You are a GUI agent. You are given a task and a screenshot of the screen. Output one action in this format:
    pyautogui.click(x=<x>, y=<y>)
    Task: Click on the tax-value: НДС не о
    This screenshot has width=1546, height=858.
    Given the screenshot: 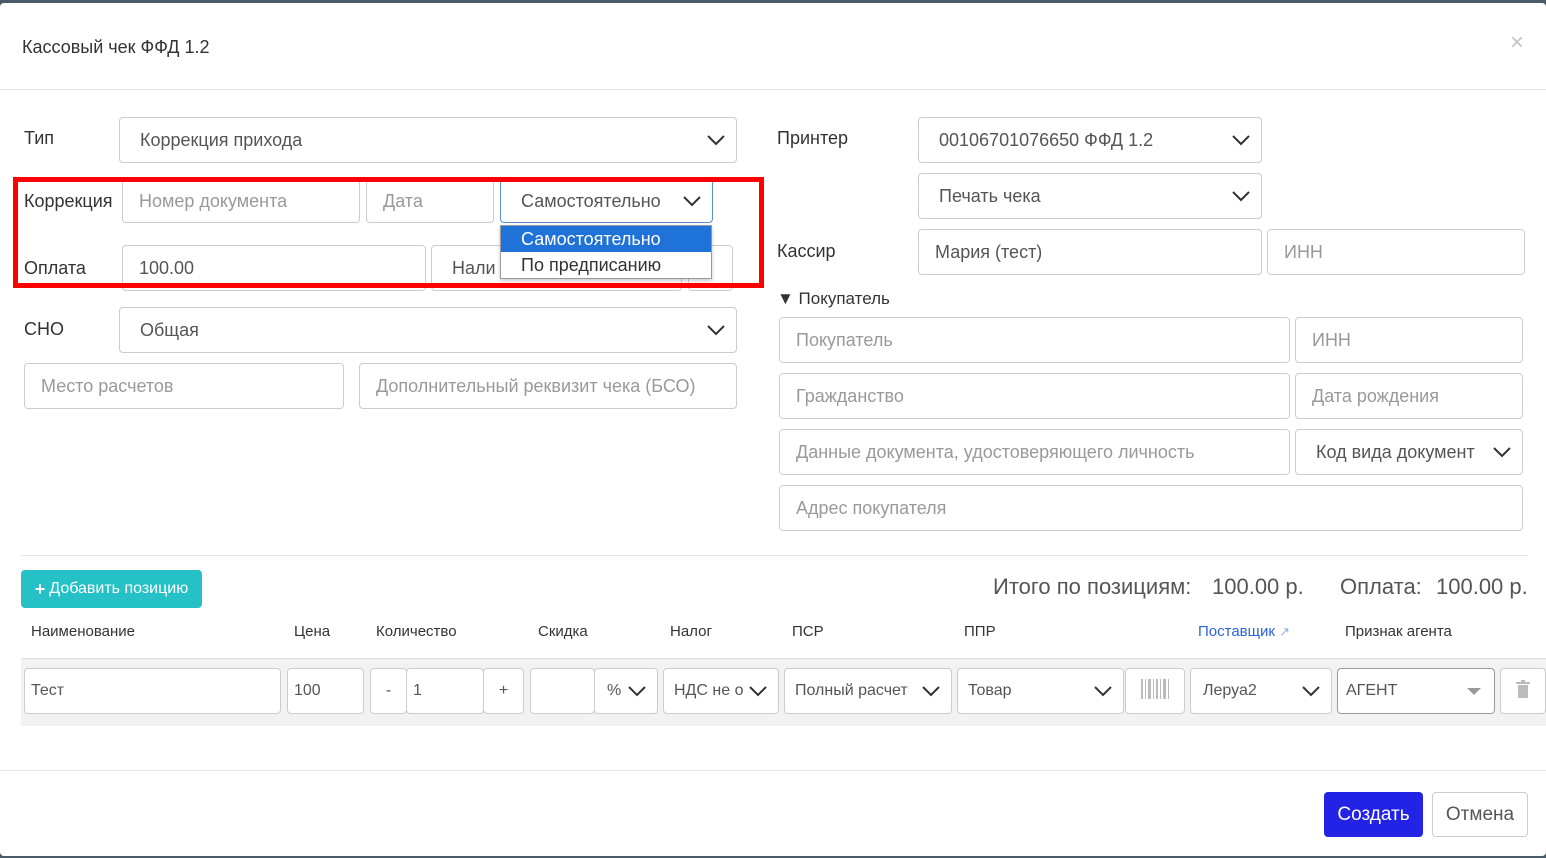 What is the action you would take?
    pyautogui.click(x=709, y=690)
    